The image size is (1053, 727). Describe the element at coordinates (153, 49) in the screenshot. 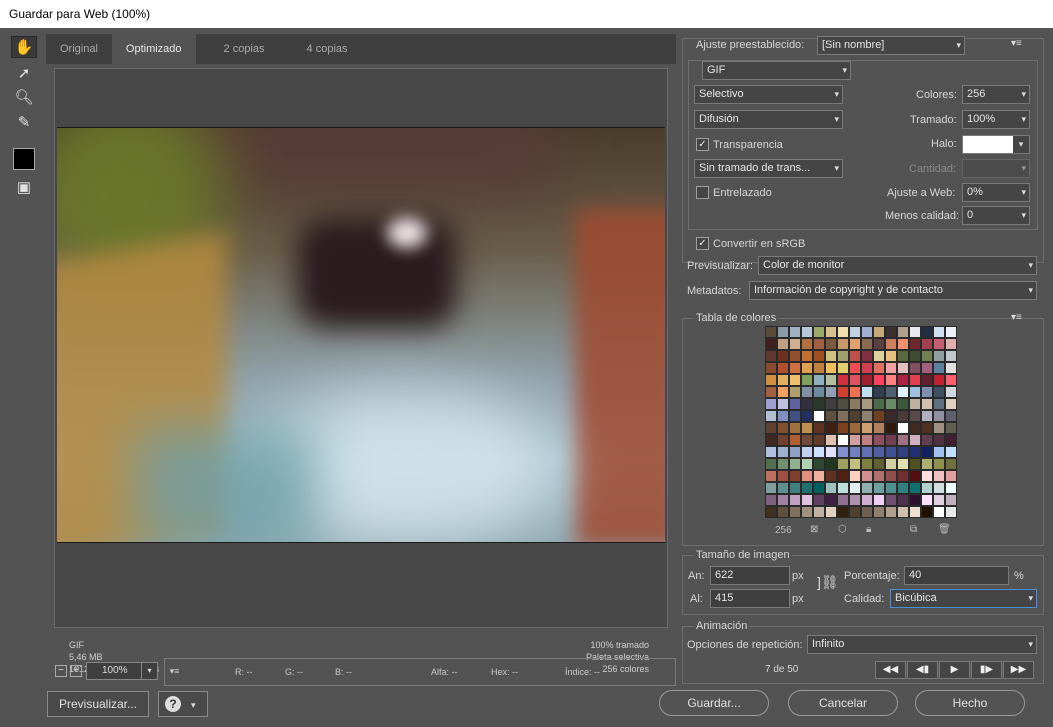

I see `tab-optimized: Optimizado` at that location.